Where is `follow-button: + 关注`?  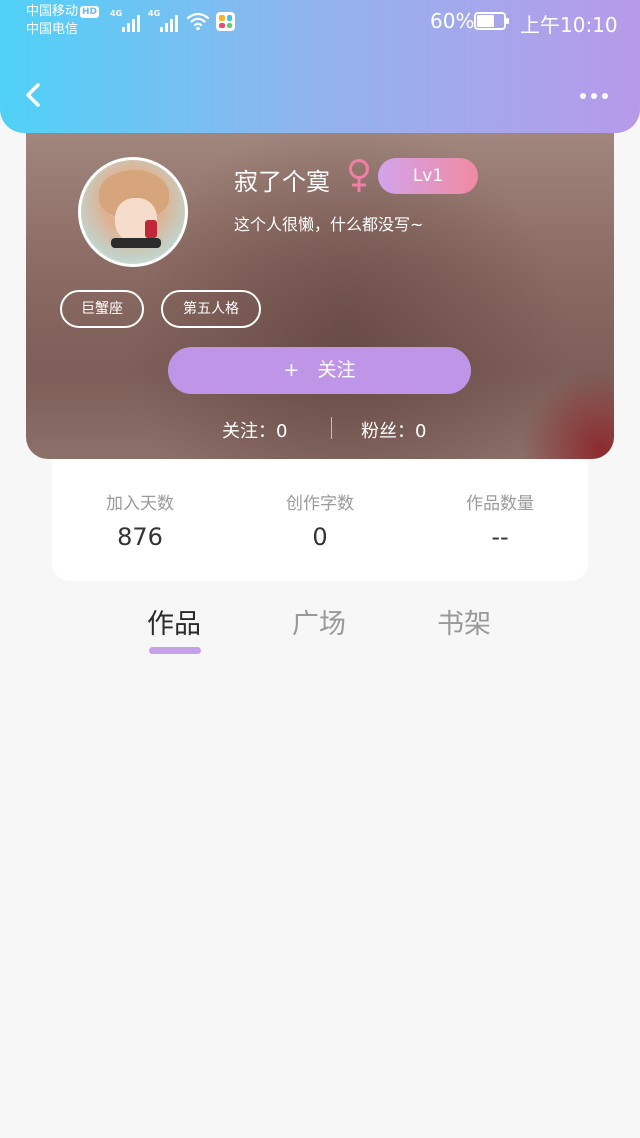 follow-button: + 关注 is located at coordinates (319, 370).